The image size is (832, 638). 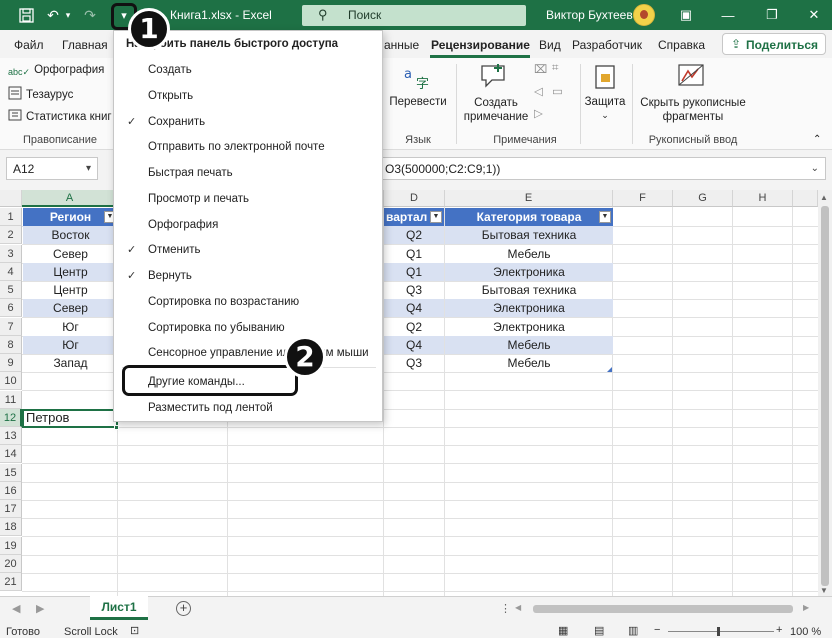 What do you see at coordinates (414, 327) in the screenshot?
I see `quarter-cell: Q2` at bounding box center [414, 327].